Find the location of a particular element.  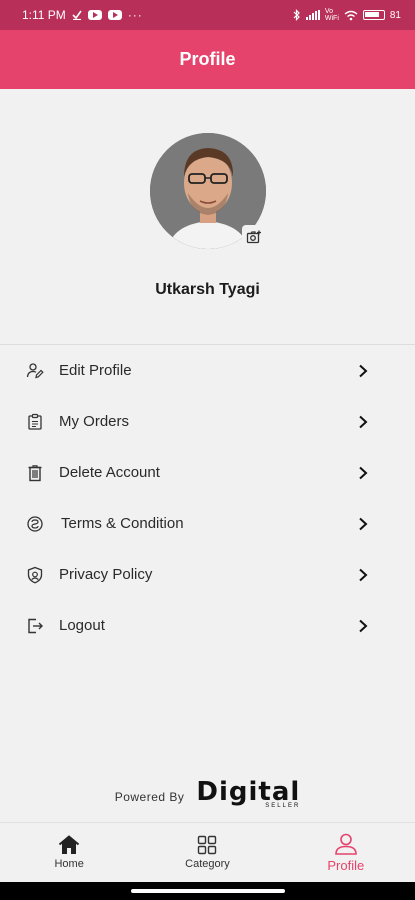

brand-logo: Digital SELLER is located at coordinates (248, 794).